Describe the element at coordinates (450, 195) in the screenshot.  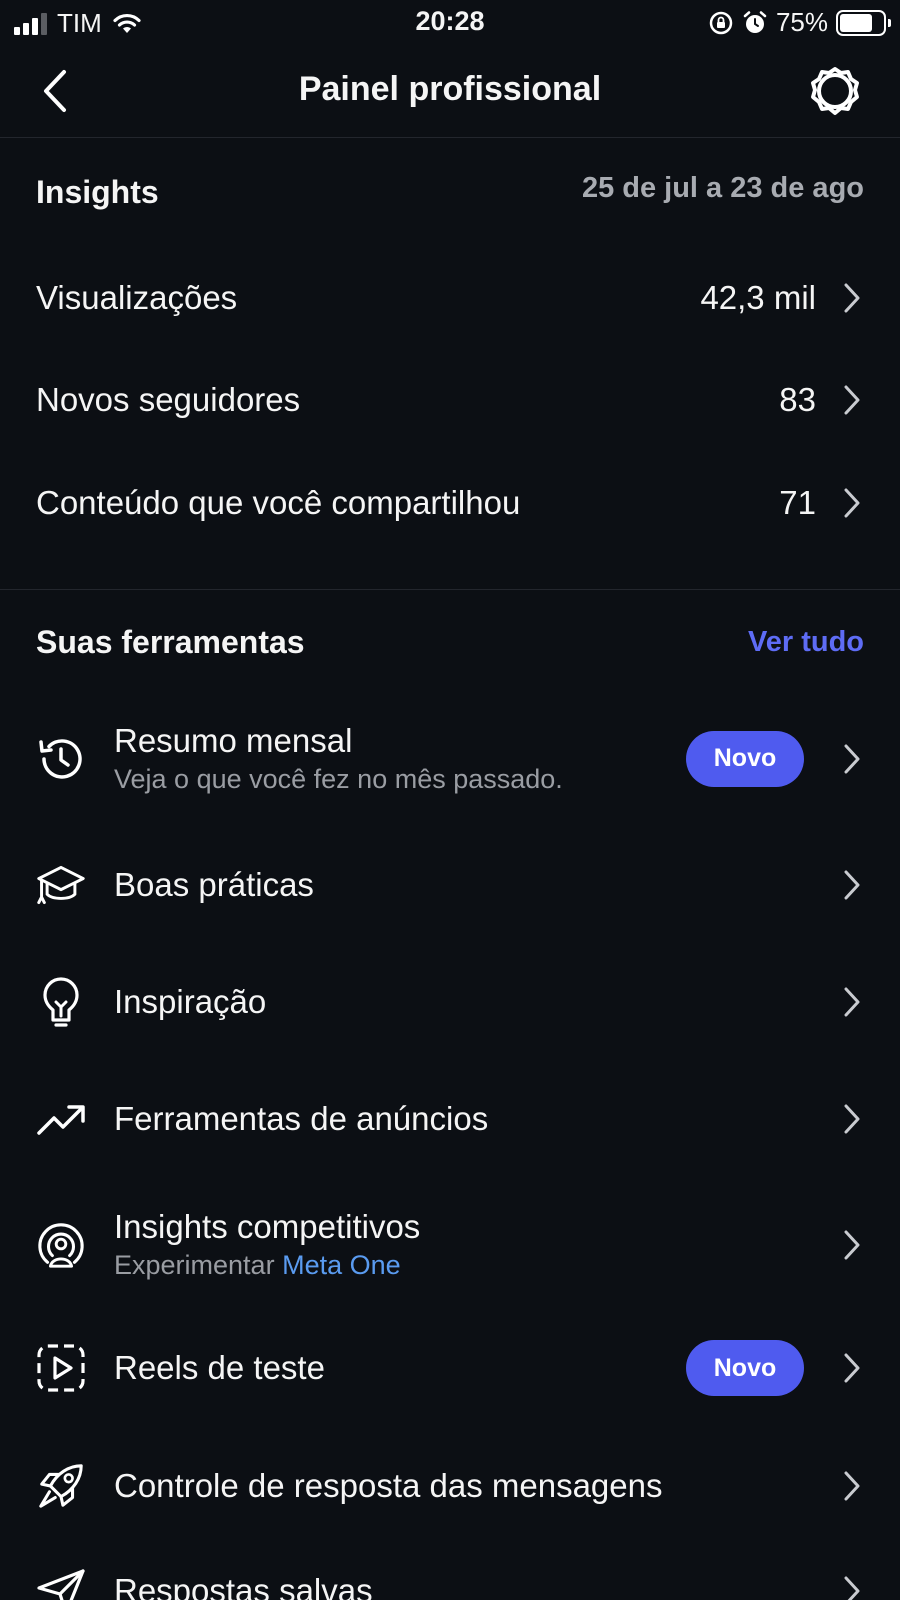
I see `insights-header: Insights 25 de jul a 23 de ago` at that location.